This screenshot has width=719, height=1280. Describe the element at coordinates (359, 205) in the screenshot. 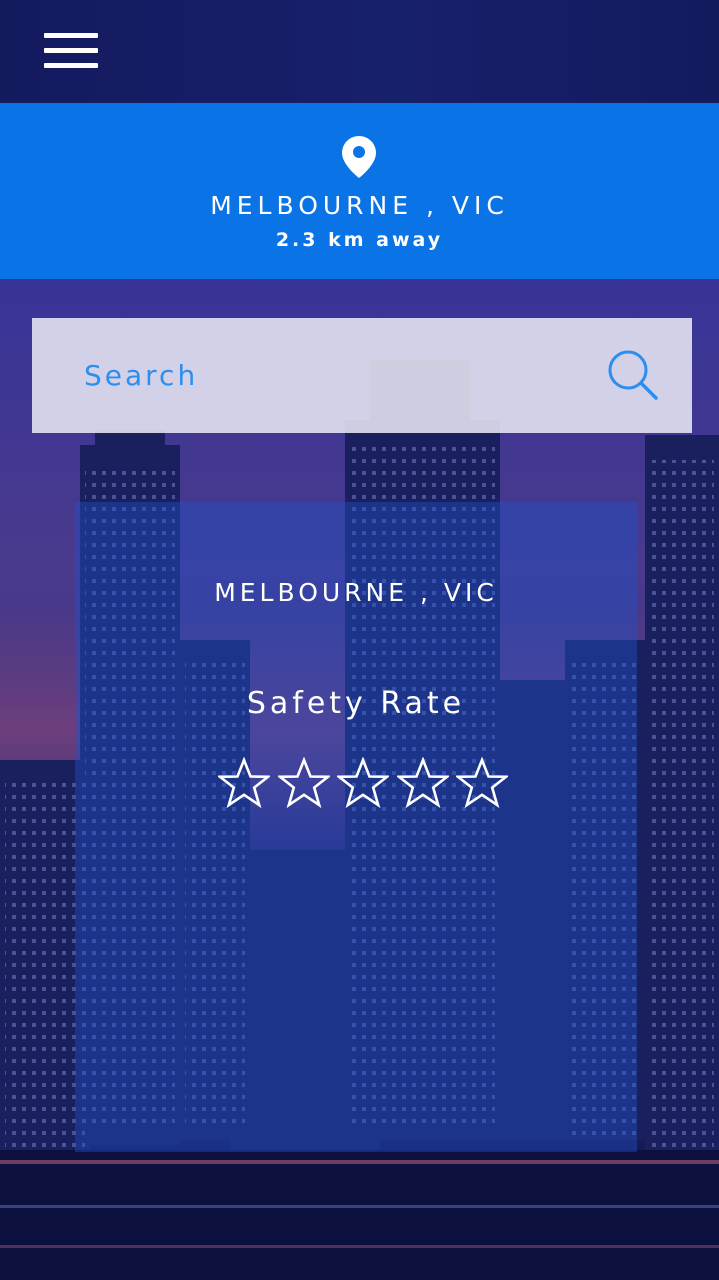

I see `location-name: MELBOURNE , VIC` at that location.